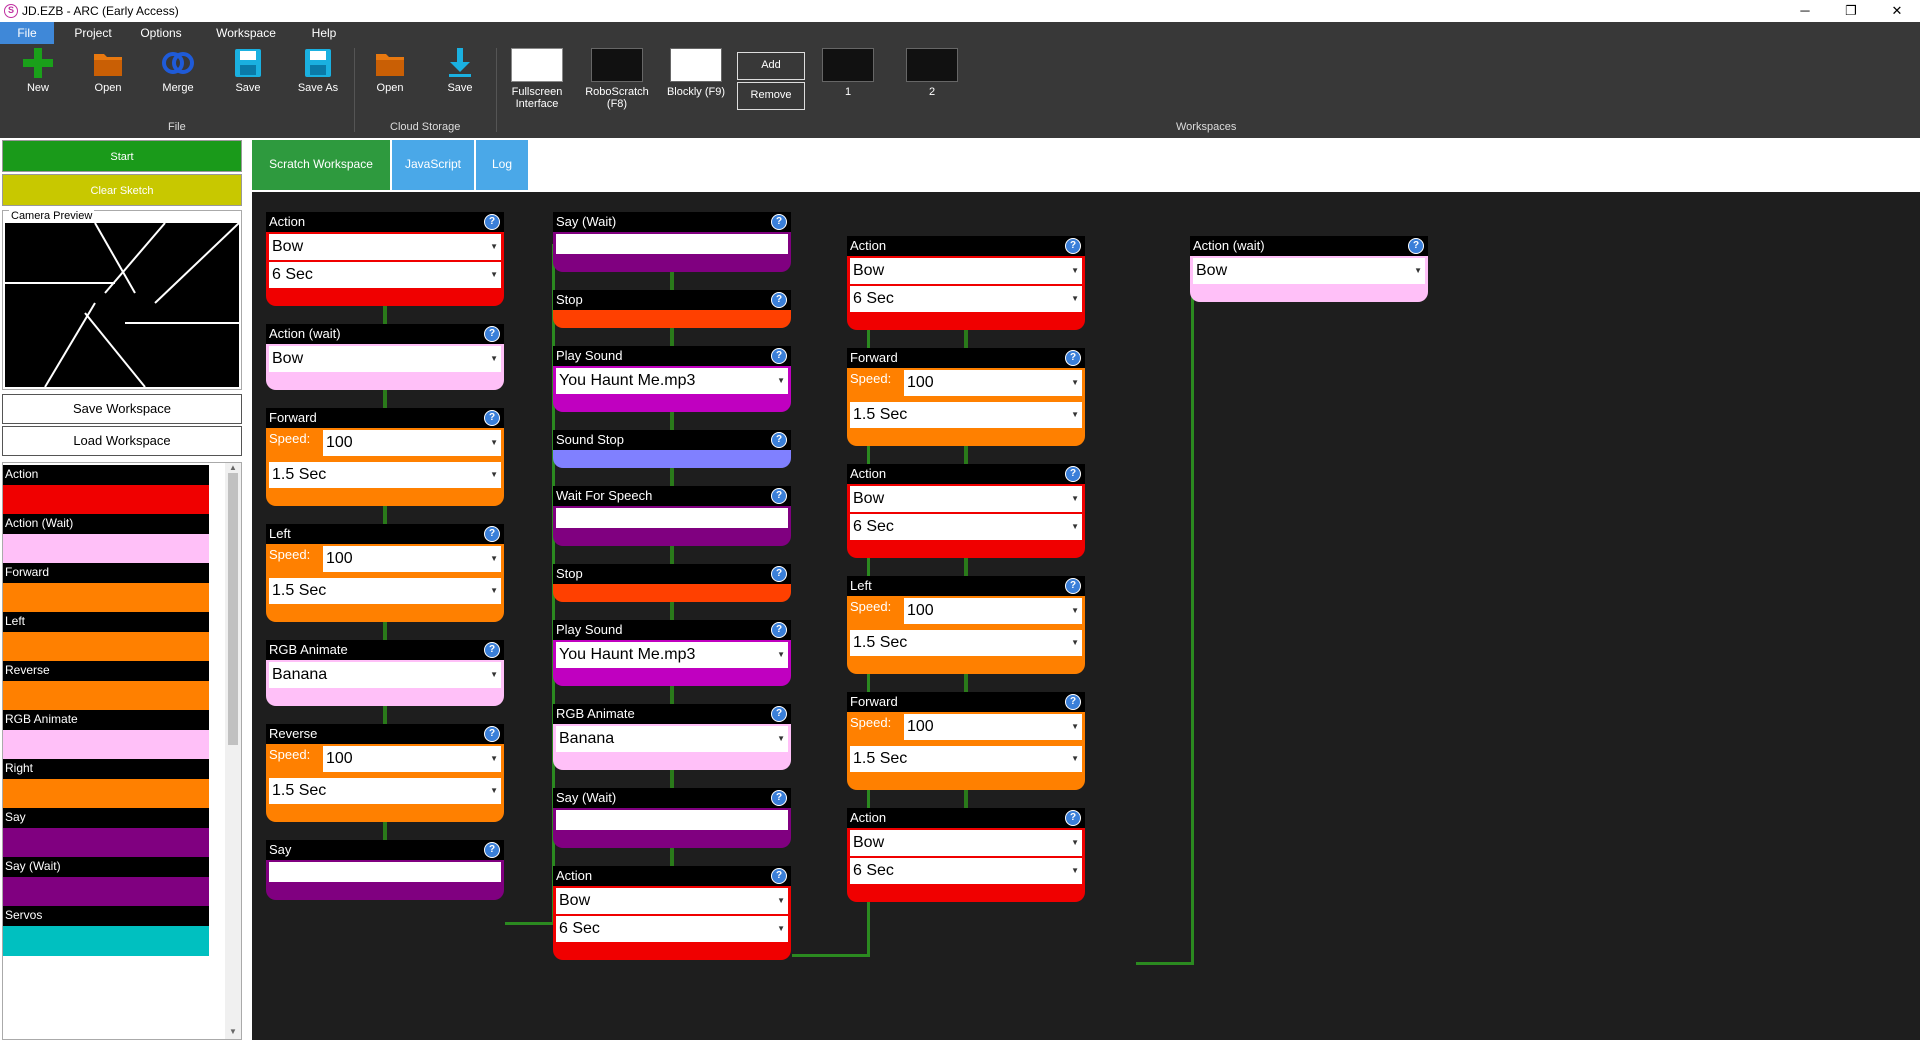  I want to click on clear-sketch-button: Clear Sketch, so click(122, 190).